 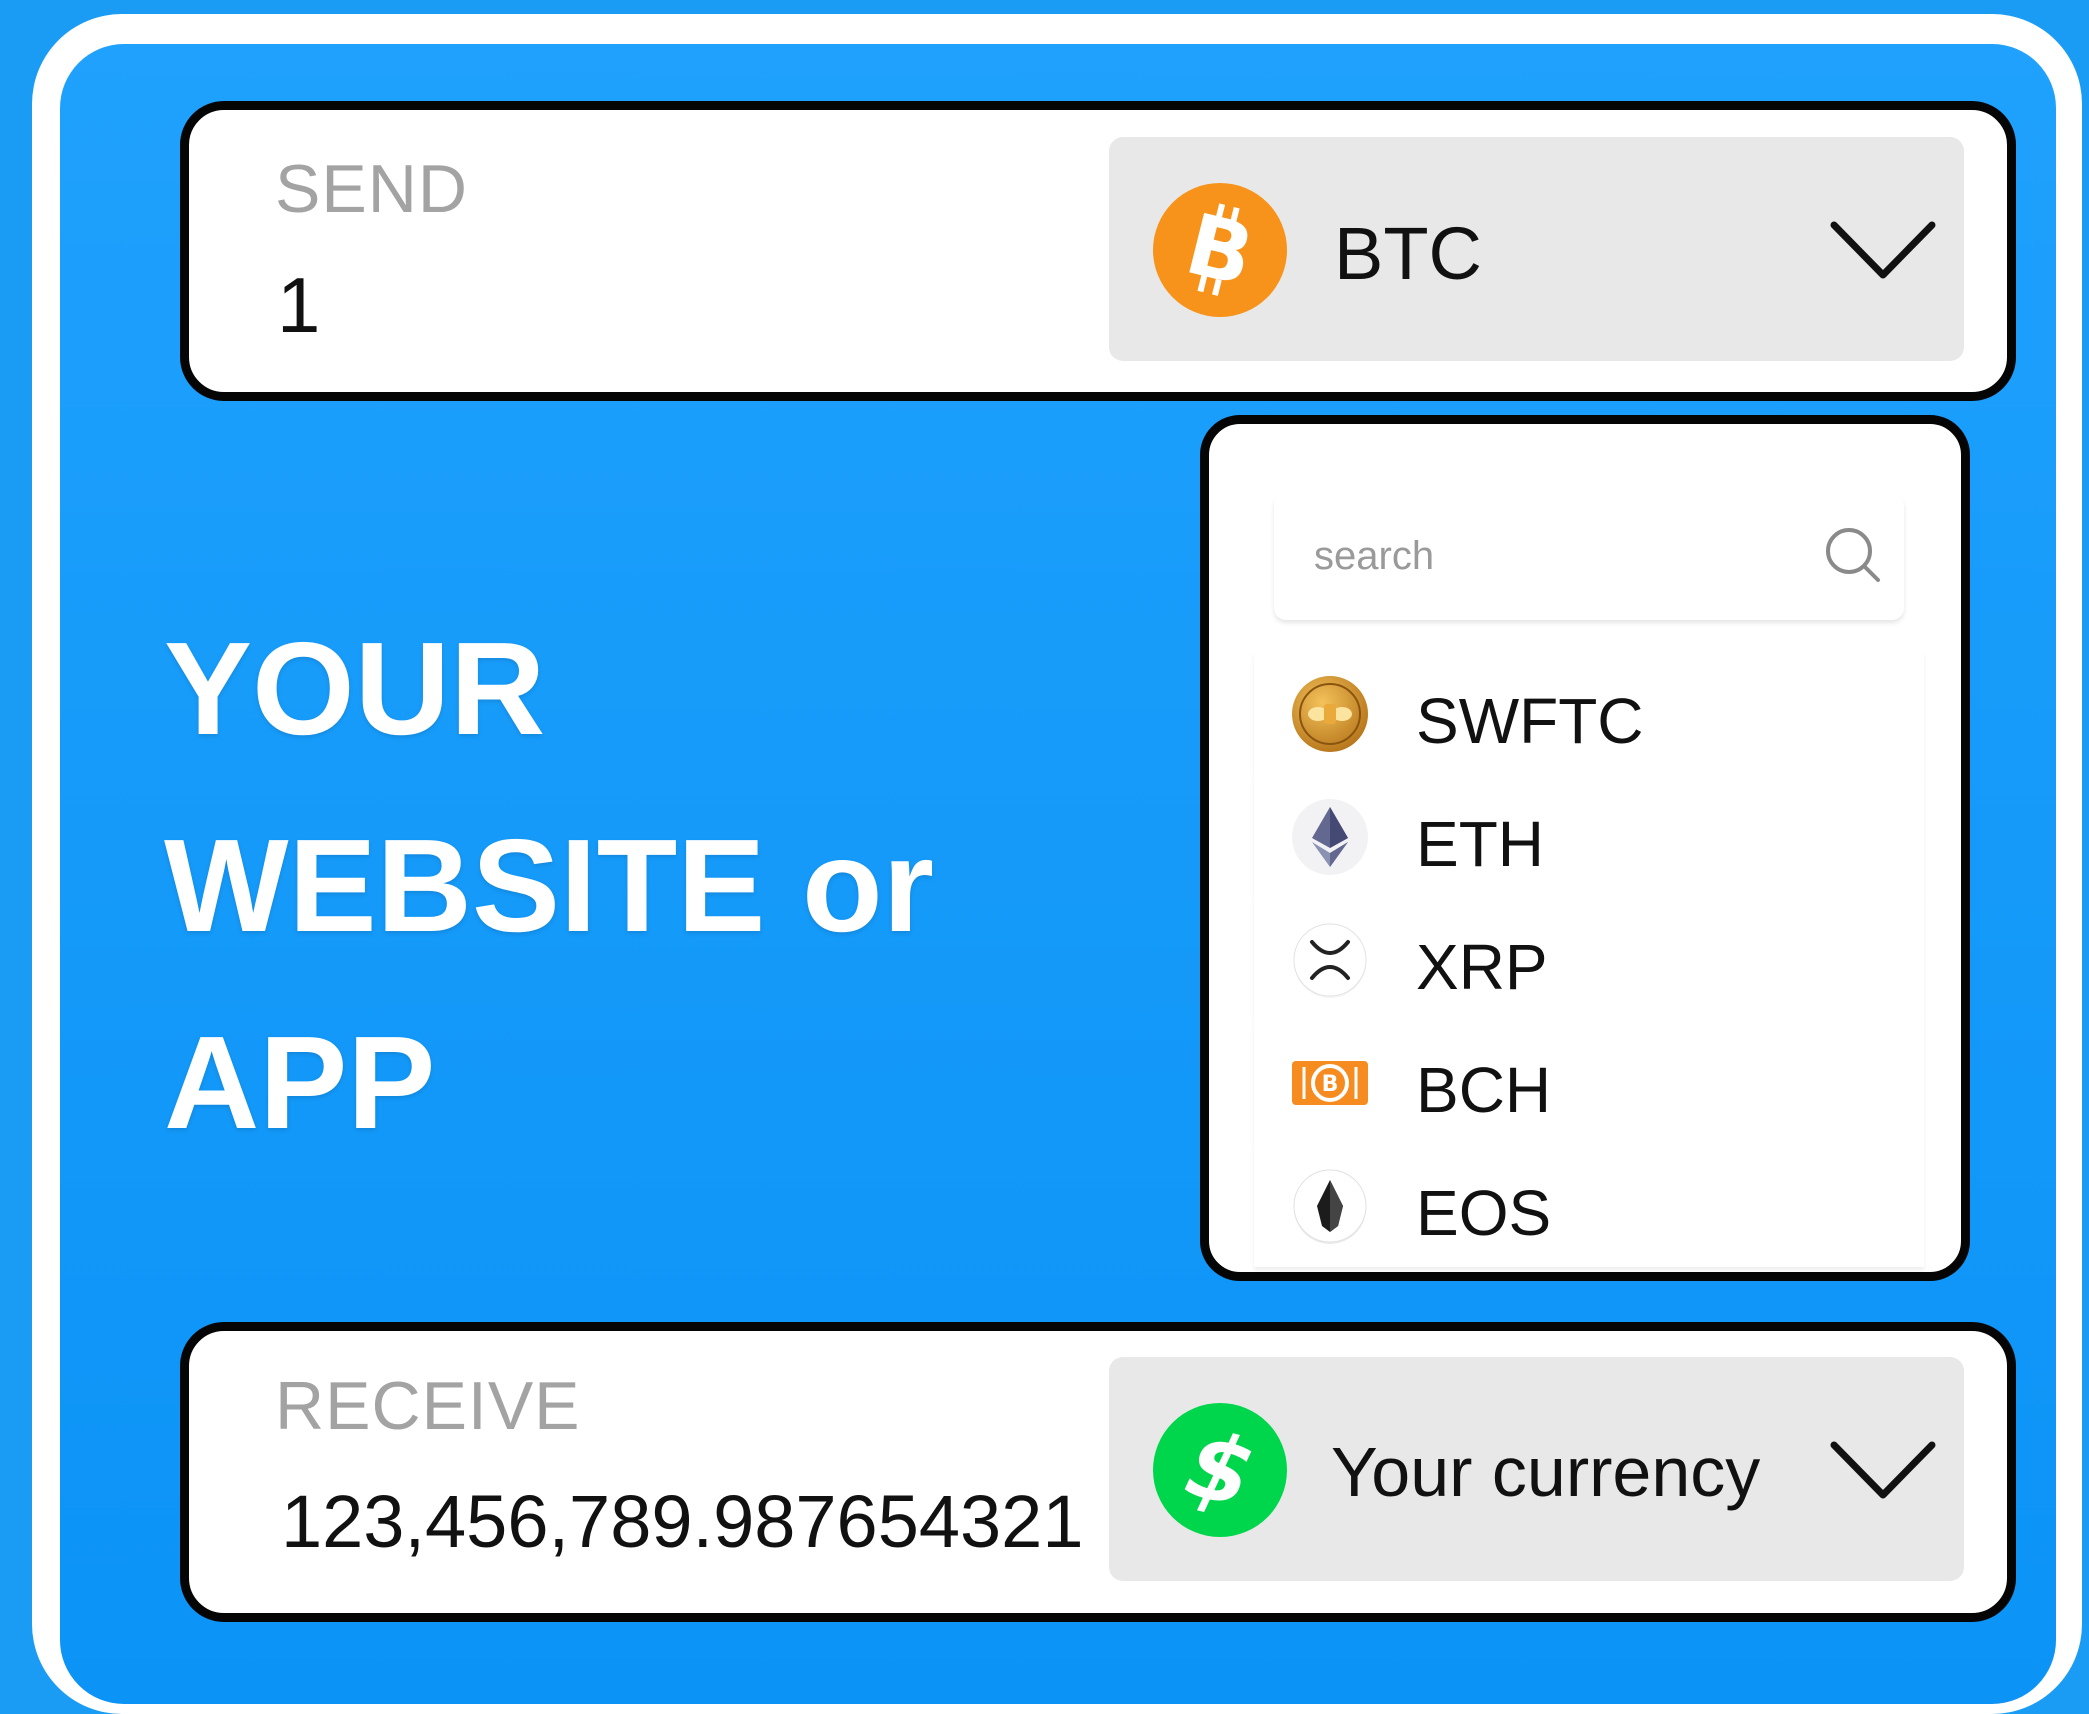 I want to click on send-currency-selector: B BTC, so click(x=1536, y=249).